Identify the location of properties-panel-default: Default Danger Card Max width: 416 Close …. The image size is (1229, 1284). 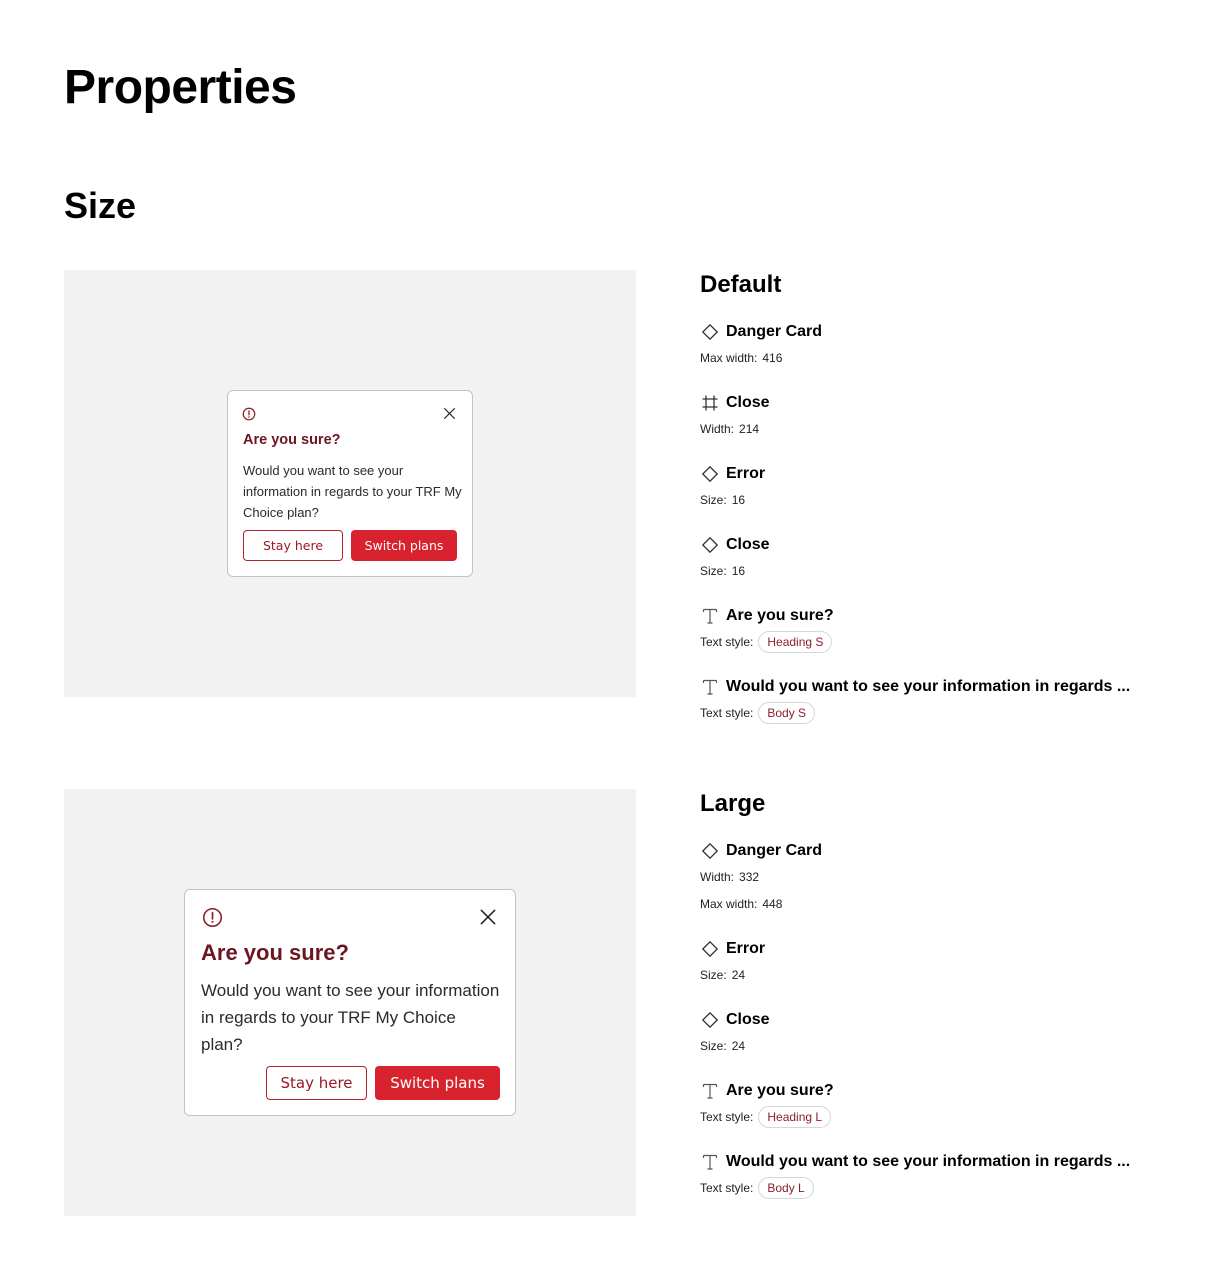
(940, 508).